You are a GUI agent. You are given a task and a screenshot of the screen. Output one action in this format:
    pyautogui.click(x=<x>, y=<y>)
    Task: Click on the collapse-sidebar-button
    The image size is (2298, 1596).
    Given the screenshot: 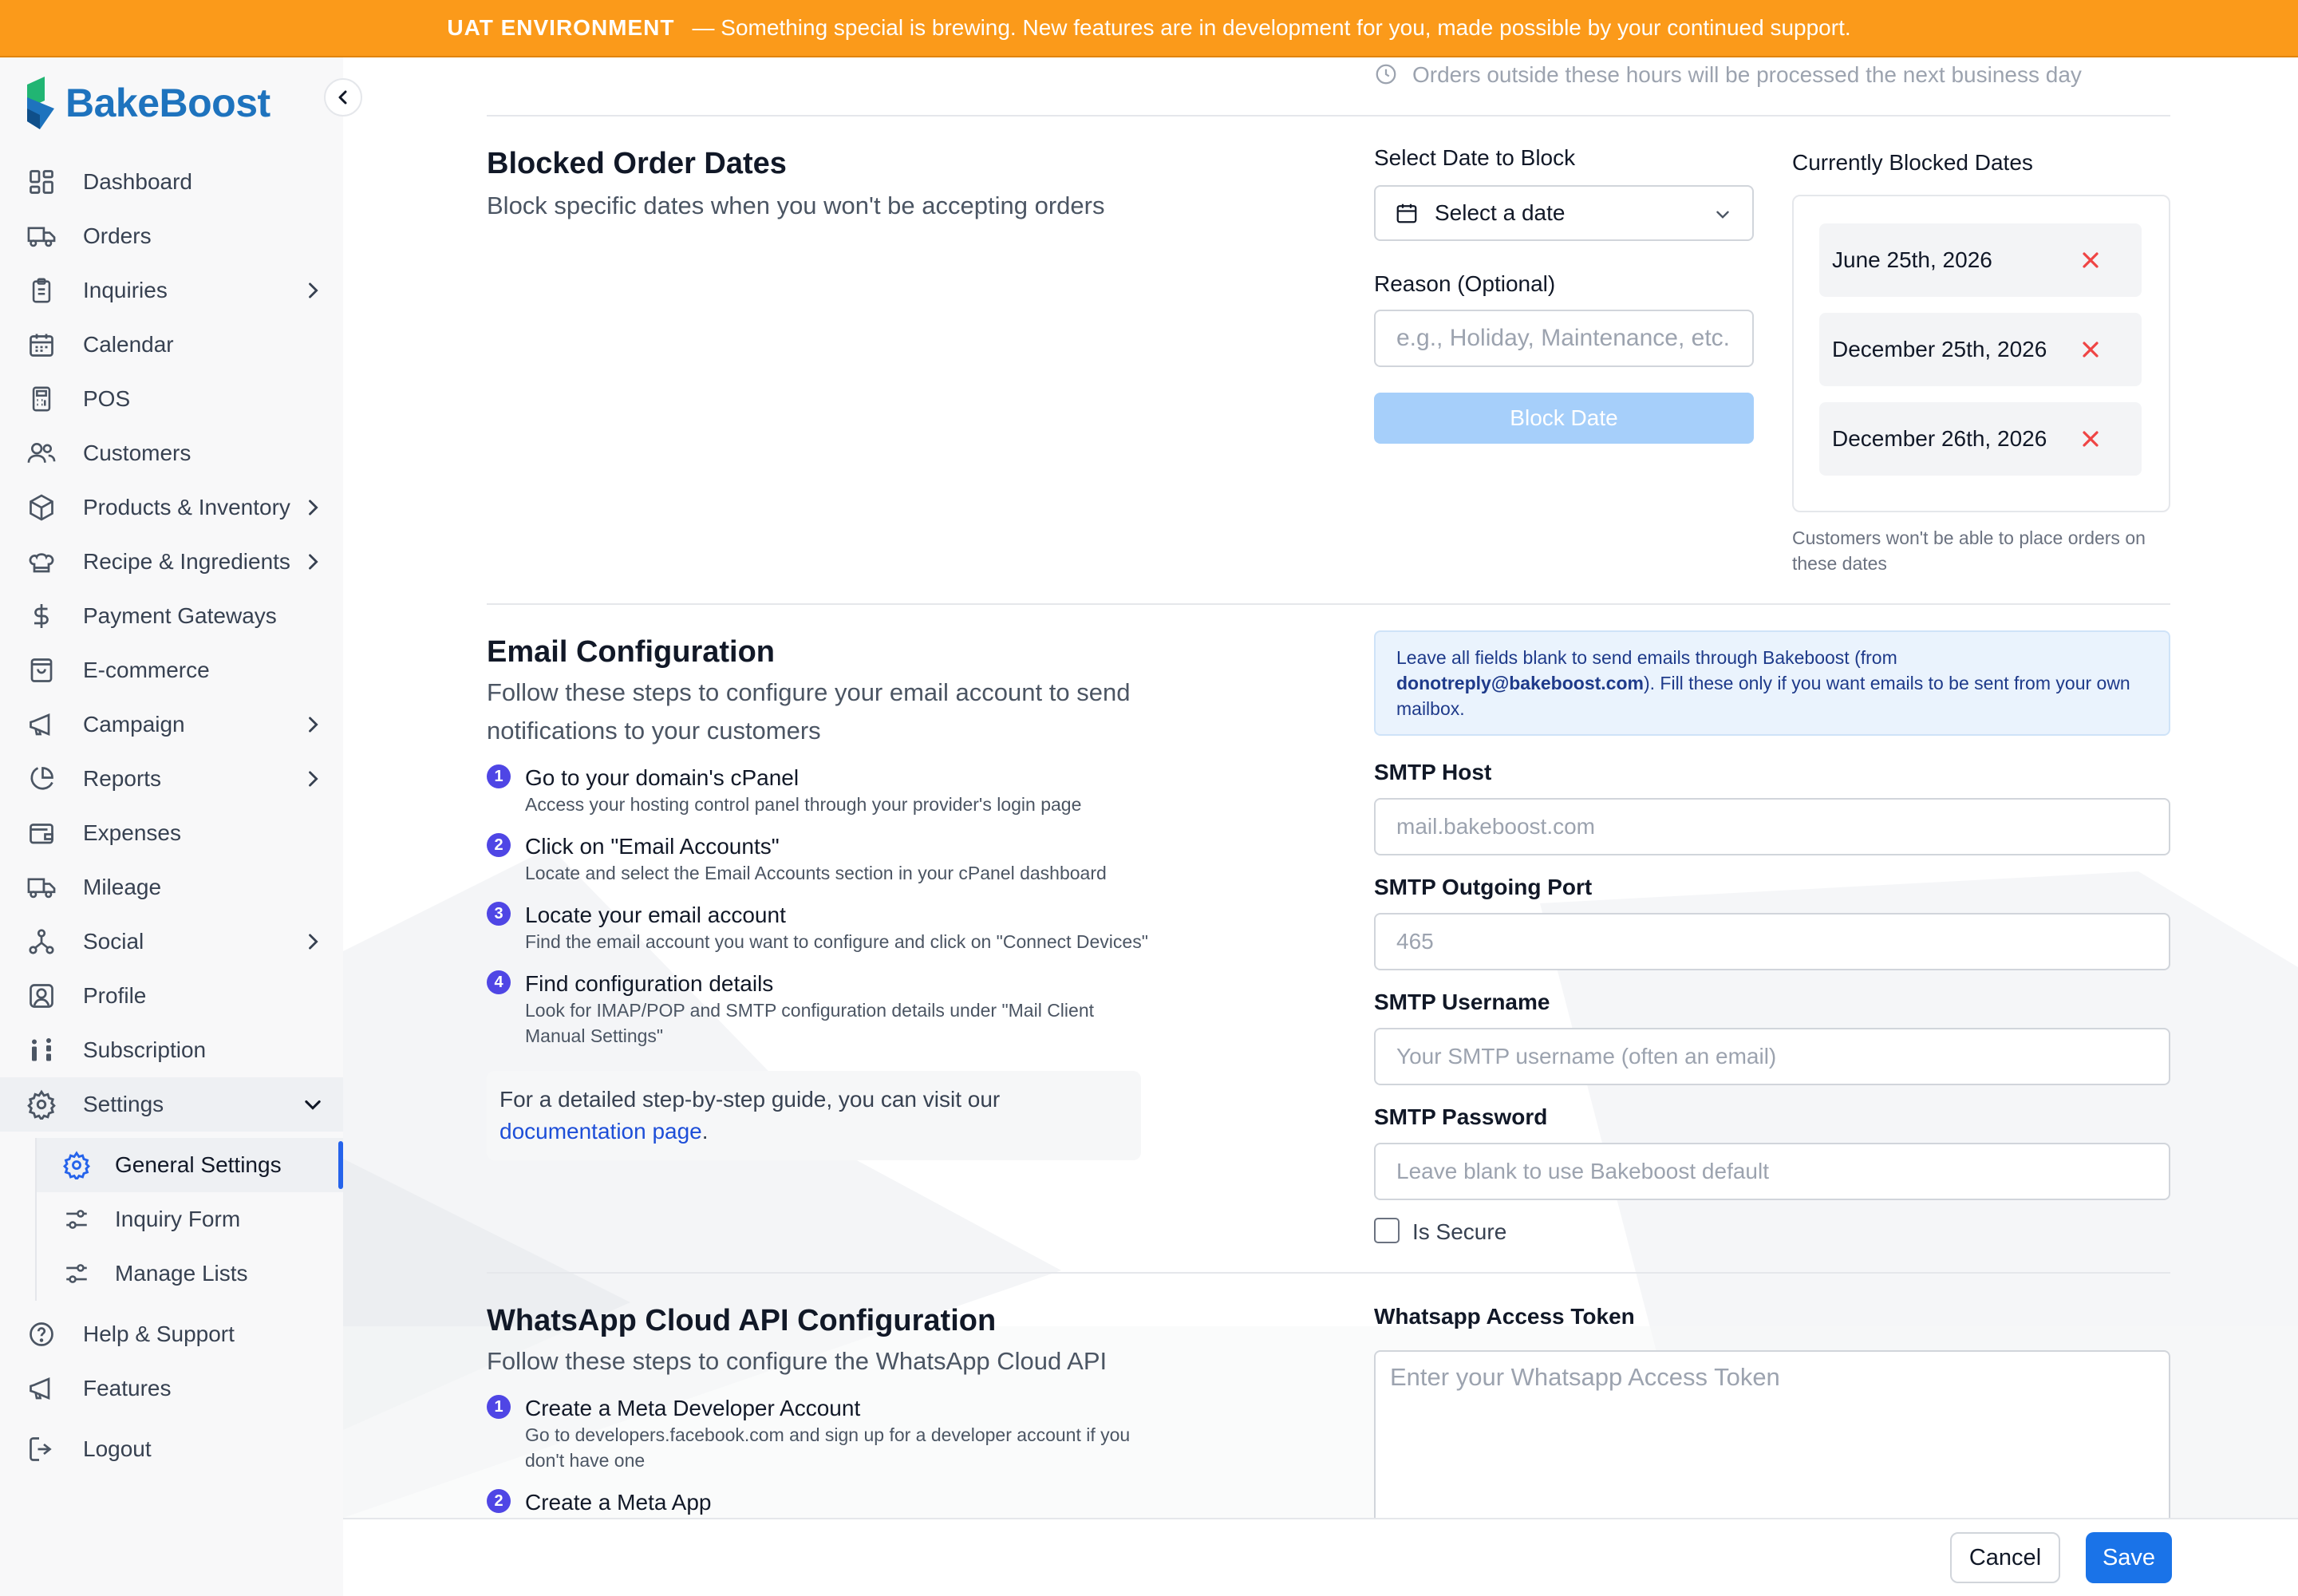 What is the action you would take?
    pyautogui.click(x=343, y=97)
    